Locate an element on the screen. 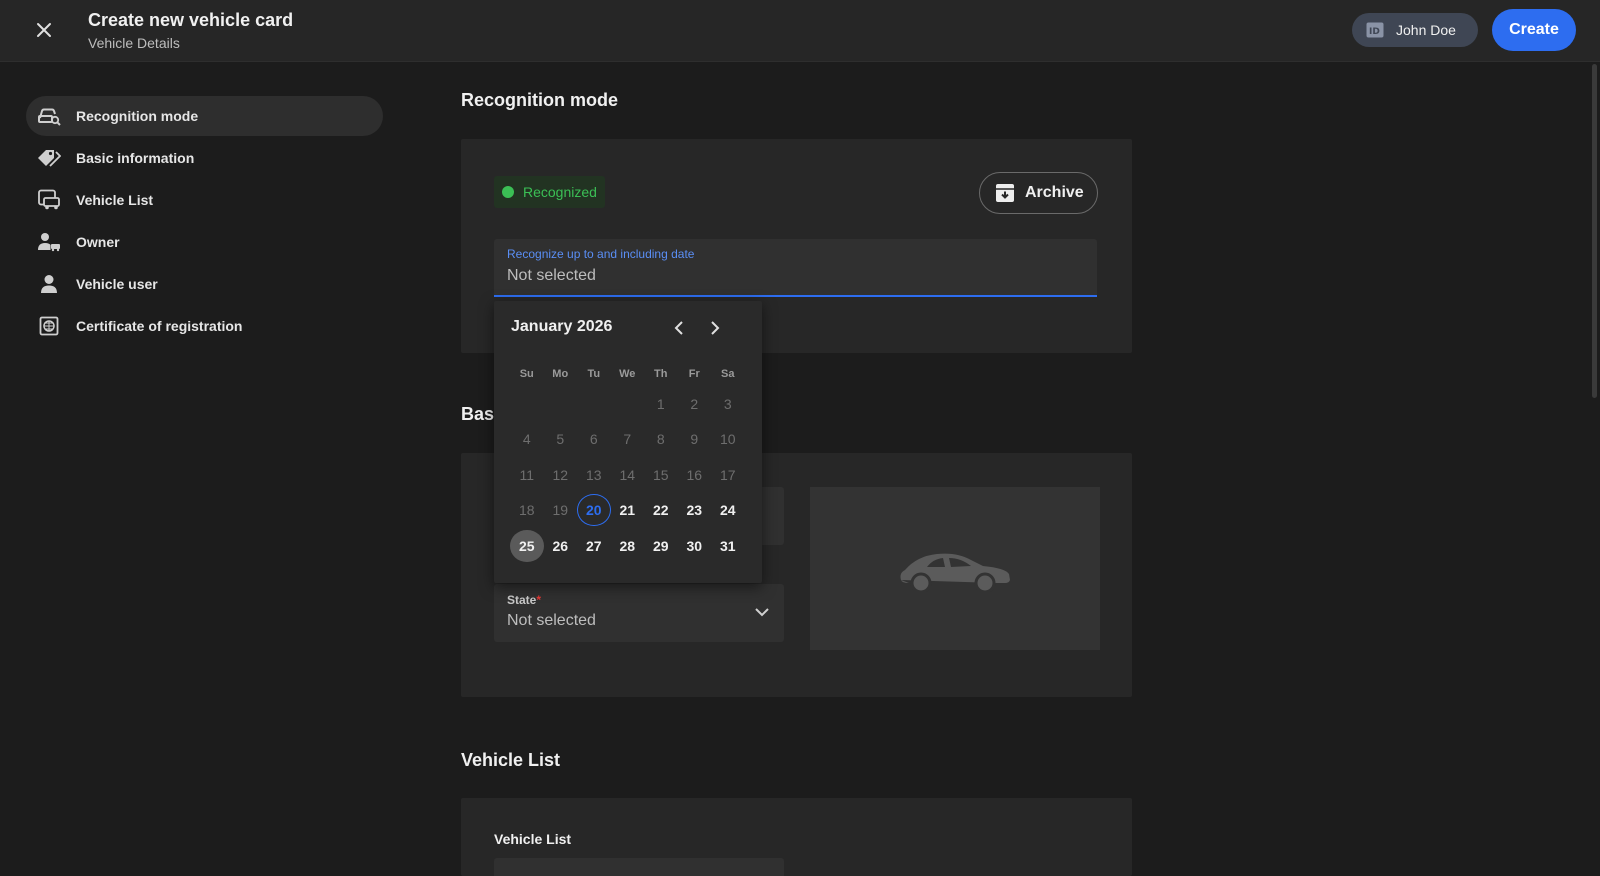 This screenshot has width=1600, height=876. sidebar-item-label: Owner is located at coordinates (98, 242).